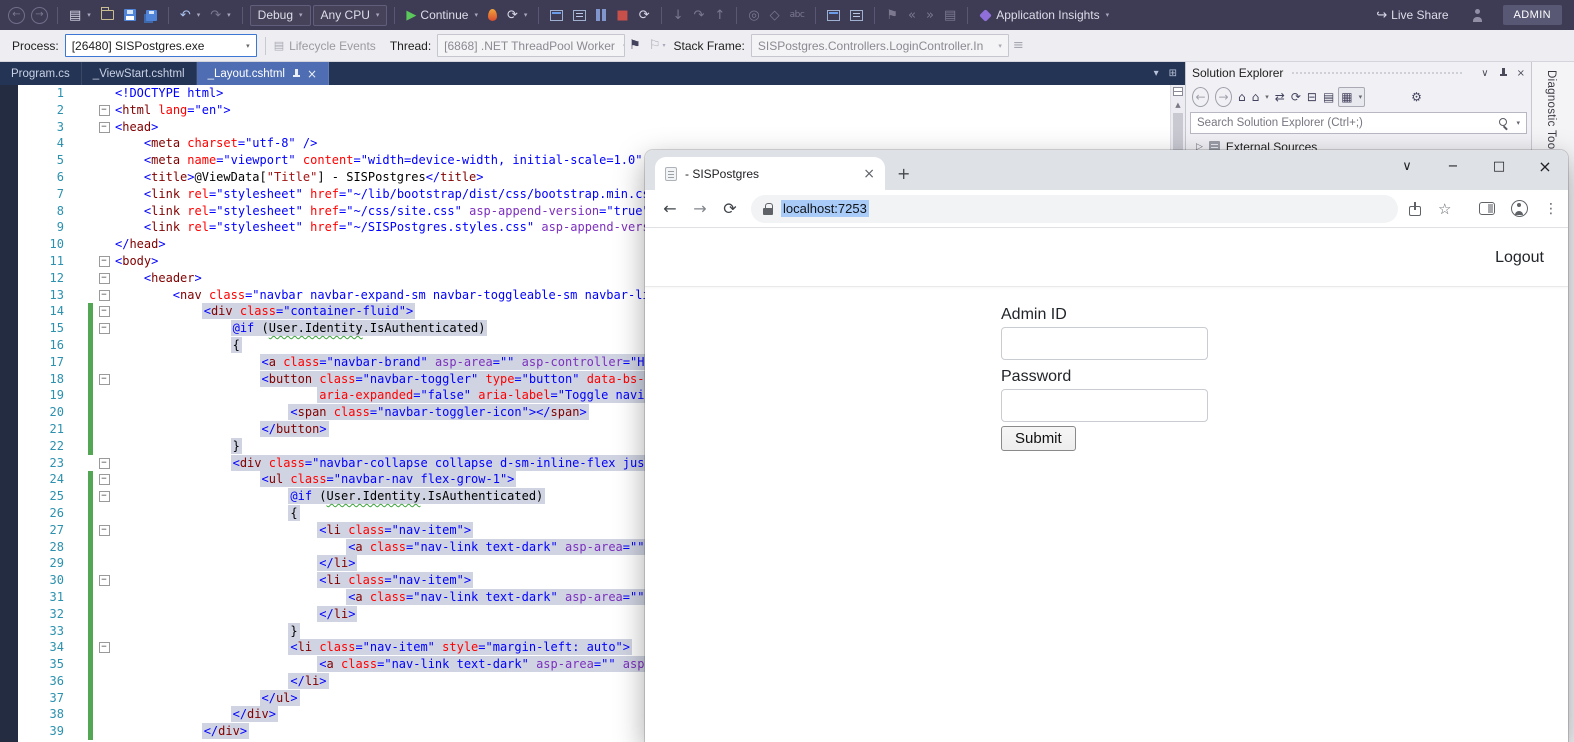  What do you see at coordinates (1499, 166) in the screenshot?
I see `maximize-icon: □` at bounding box center [1499, 166].